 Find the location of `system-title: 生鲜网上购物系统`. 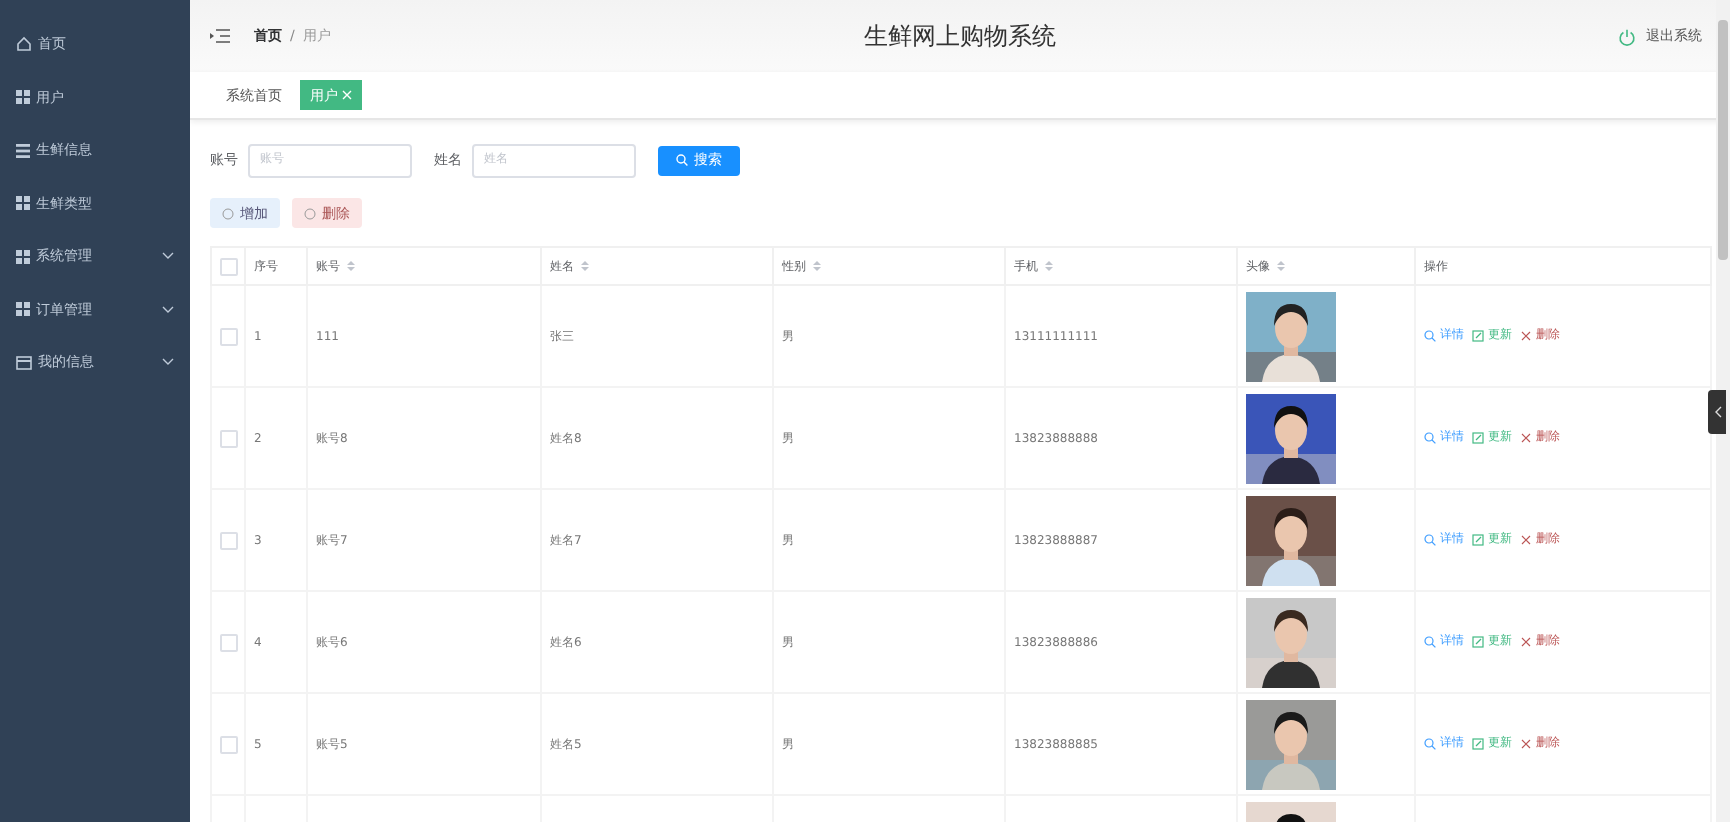

system-title: 生鲜网上购物系统 is located at coordinates (960, 36).